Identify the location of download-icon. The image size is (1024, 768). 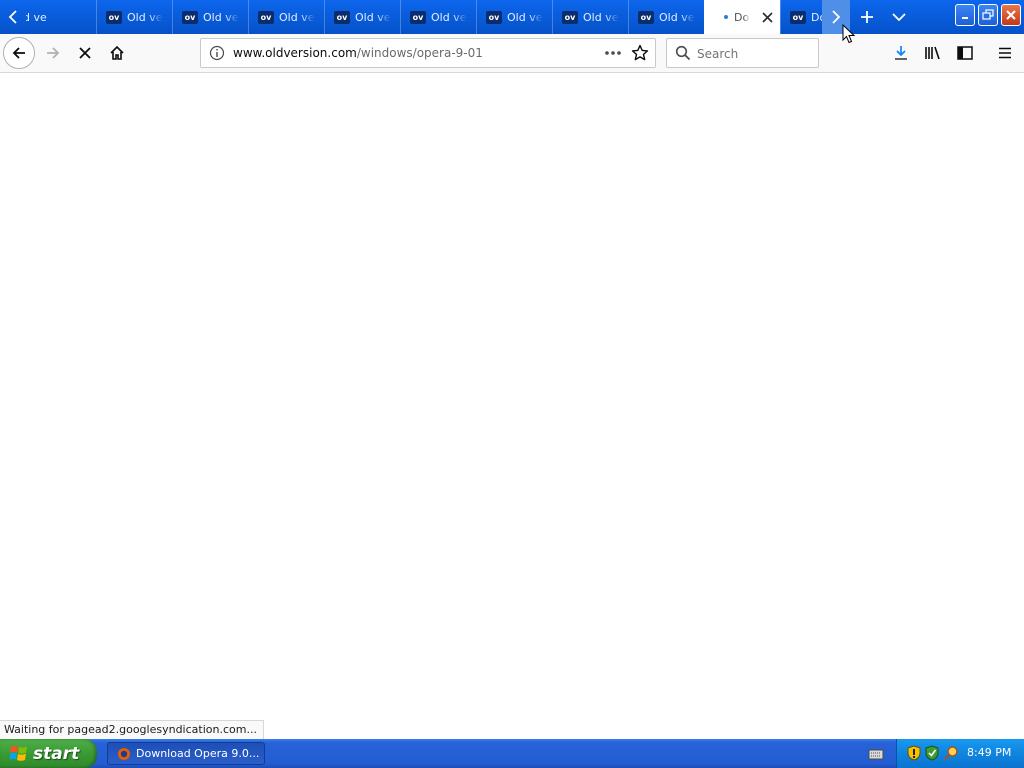
(901, 53).